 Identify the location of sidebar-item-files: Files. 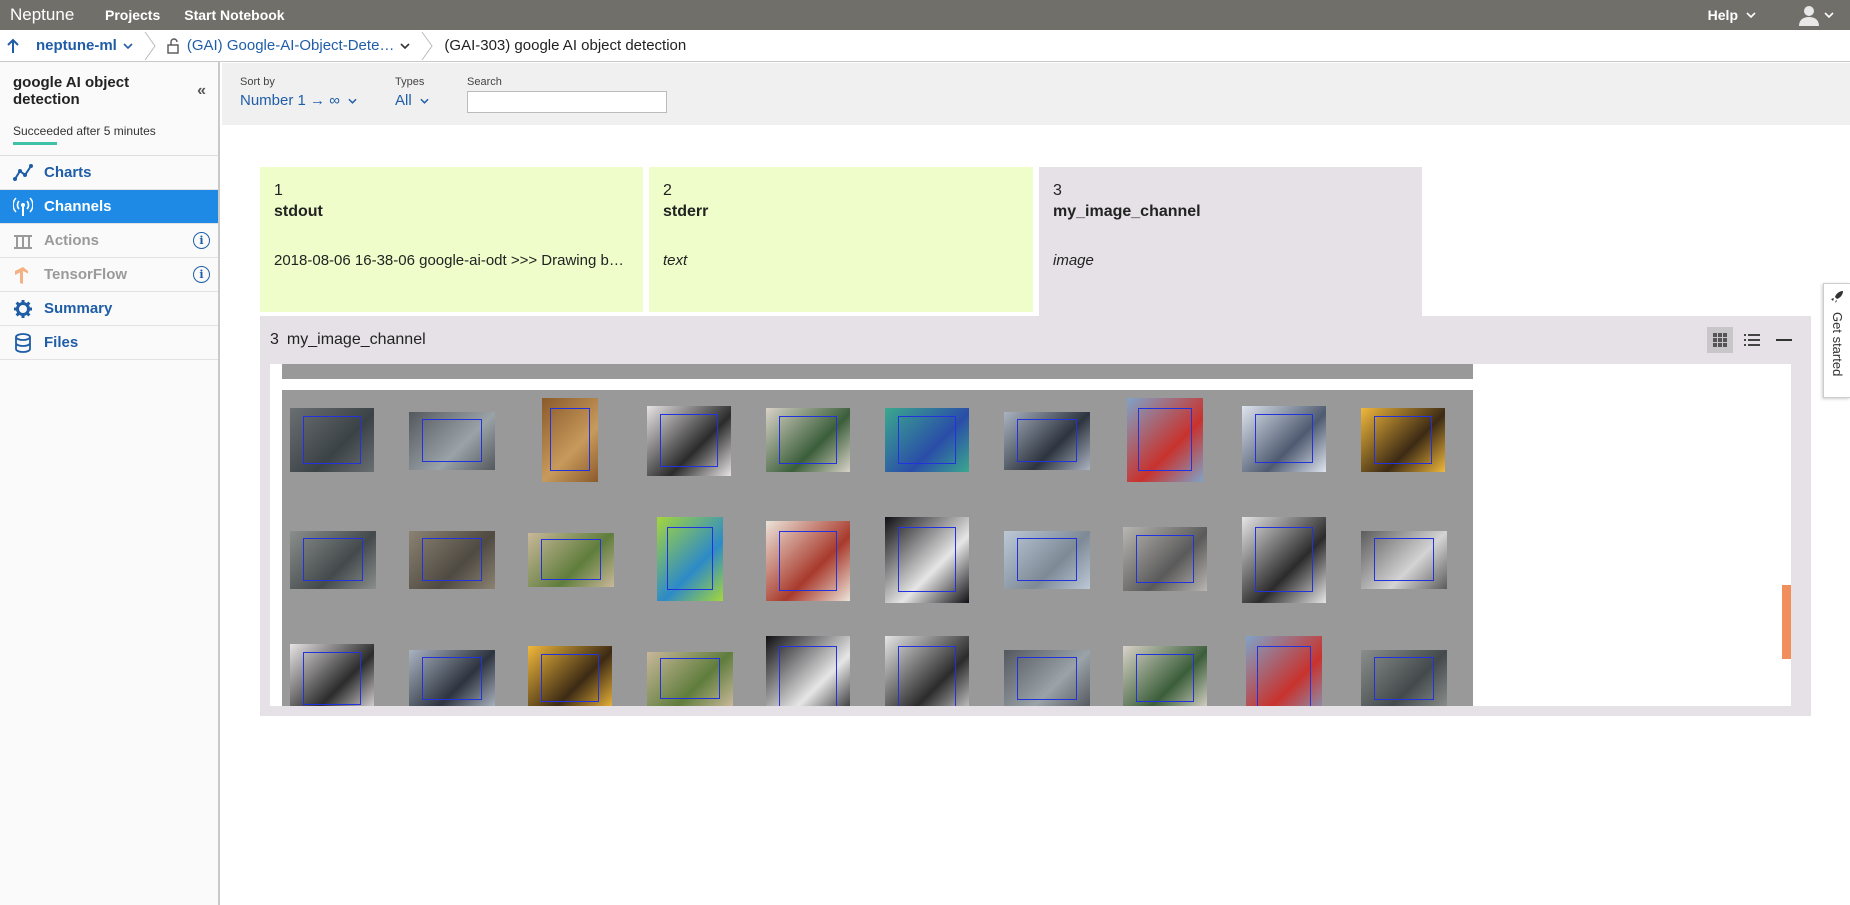
(109, 343).